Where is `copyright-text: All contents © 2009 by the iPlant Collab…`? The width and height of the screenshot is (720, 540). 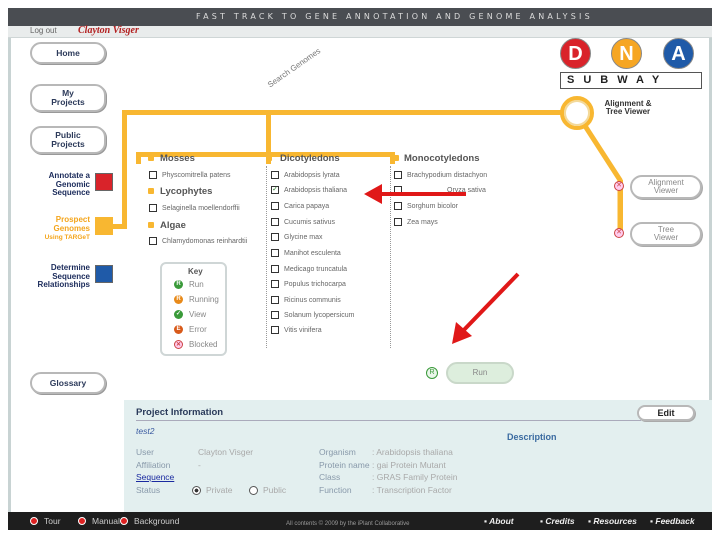
copyright-text: All contents © 2009 by the iPlant Collab… is located at coordinates (348, 524).